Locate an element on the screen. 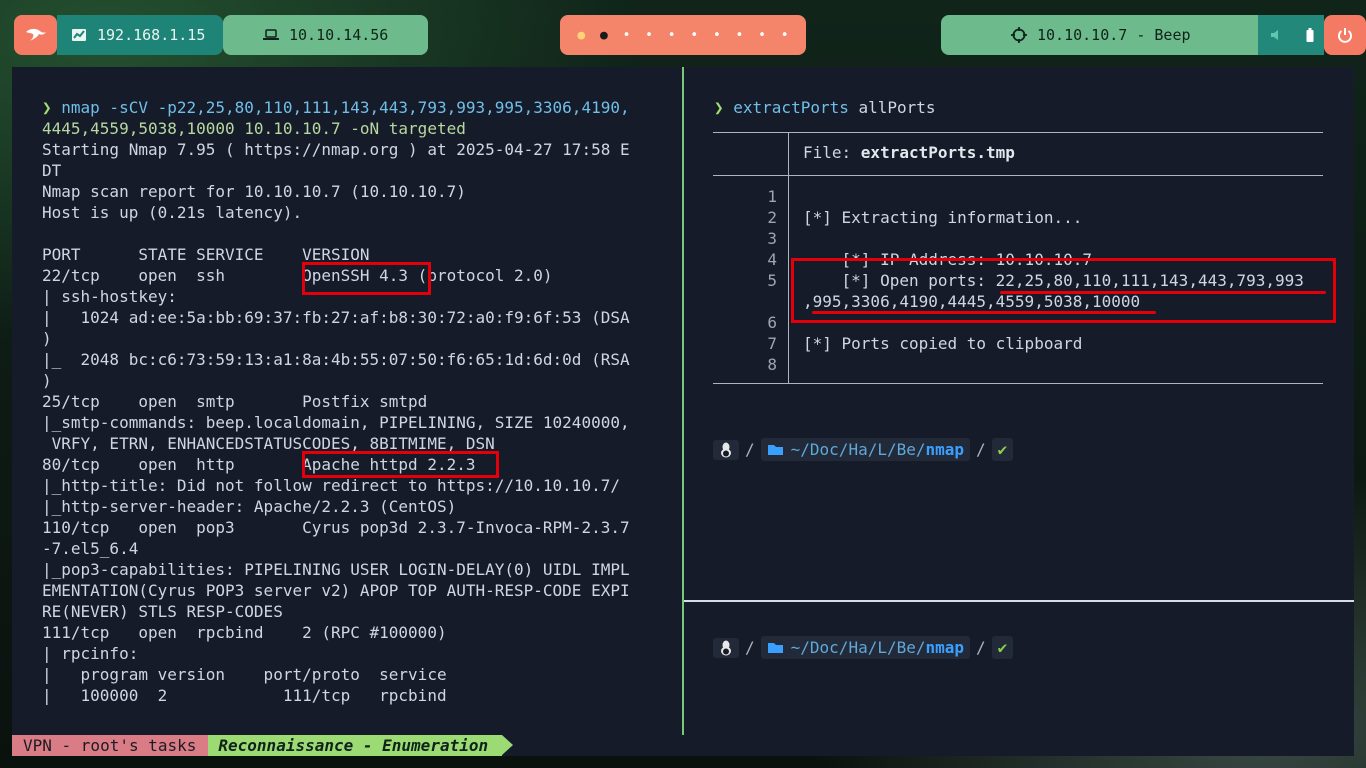  file-label: File: is located at coordinates (832, 152).